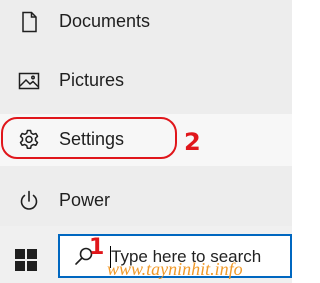  Describe the element at coordinates (92, 80) in the screenshot. I see `start-menu-item-label: Pictures` at that location.